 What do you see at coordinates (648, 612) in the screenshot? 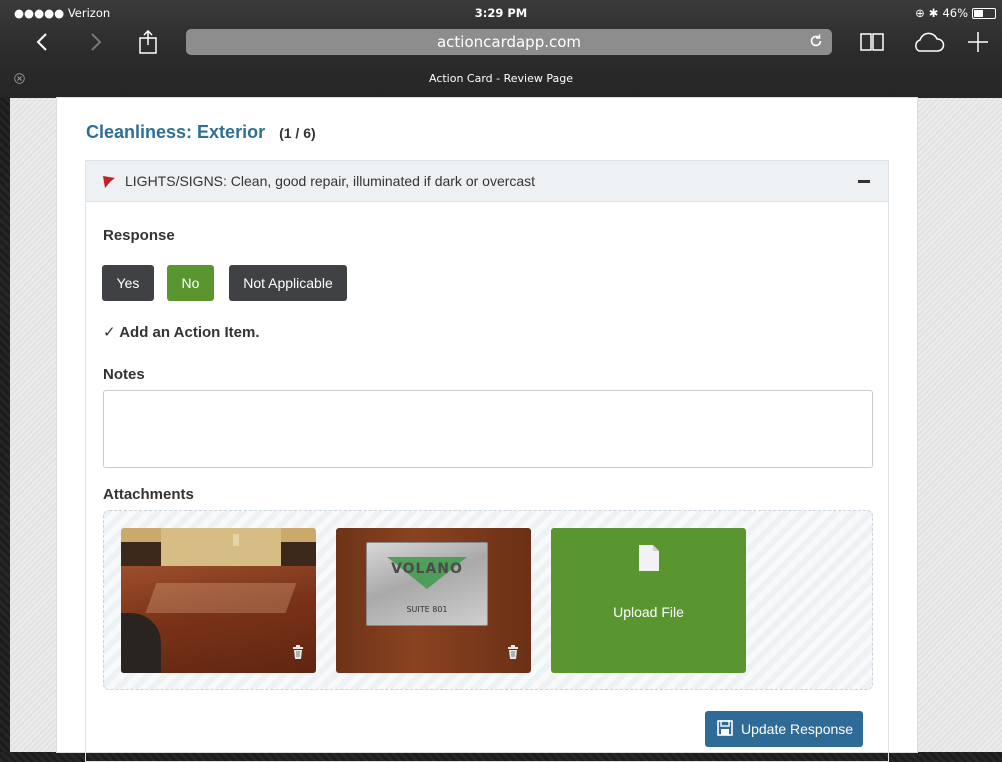
I see `upload-file-label: Upload File` at bounding box center [648, 612].